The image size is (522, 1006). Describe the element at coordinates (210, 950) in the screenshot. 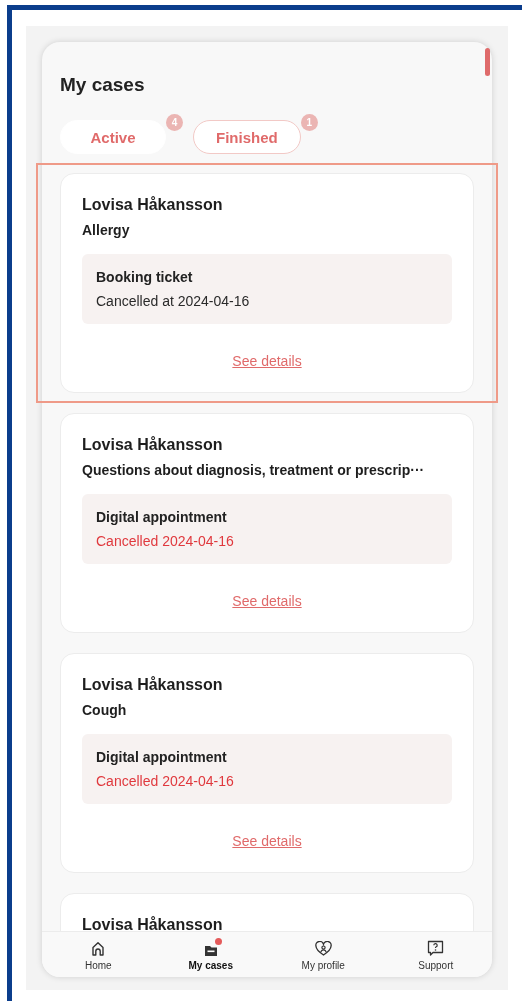

I see `folder-icon` at that location.